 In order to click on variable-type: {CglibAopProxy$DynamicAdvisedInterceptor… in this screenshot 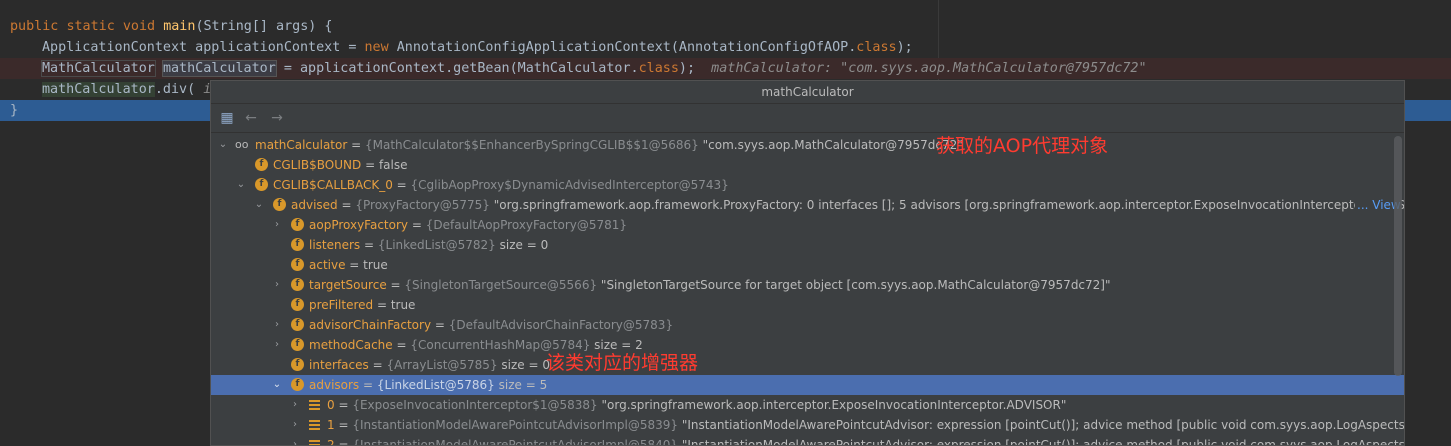, I will do `click(569, 185)`.